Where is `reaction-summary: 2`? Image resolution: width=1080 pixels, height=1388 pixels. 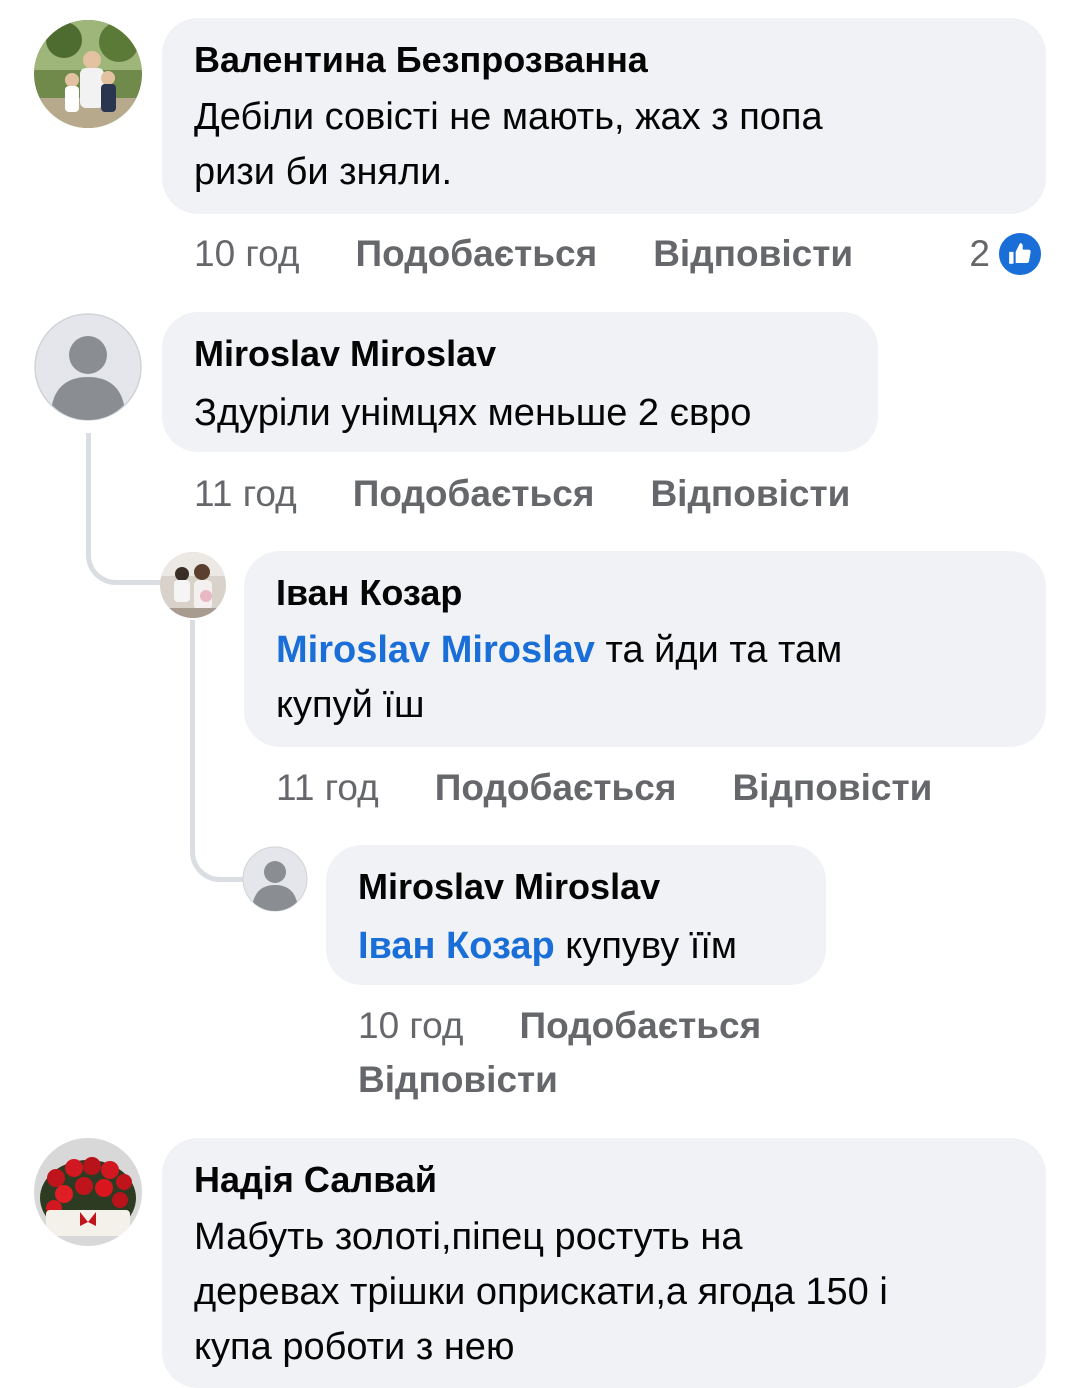 reaction-summary: 2 is located at coordinates (1006, 254).